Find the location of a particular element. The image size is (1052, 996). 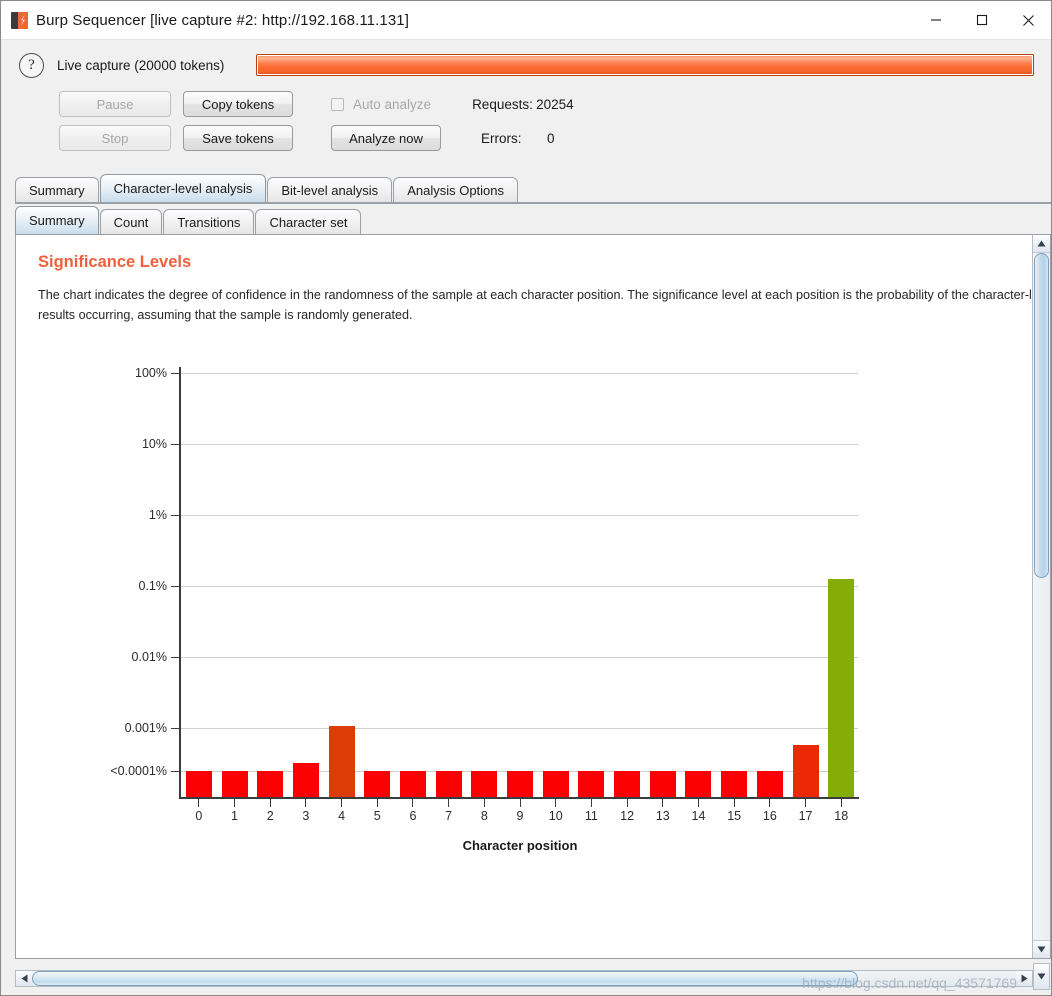

tab-bit-level-analysis: Bit-level analysis is located at coordinates (330, 189).